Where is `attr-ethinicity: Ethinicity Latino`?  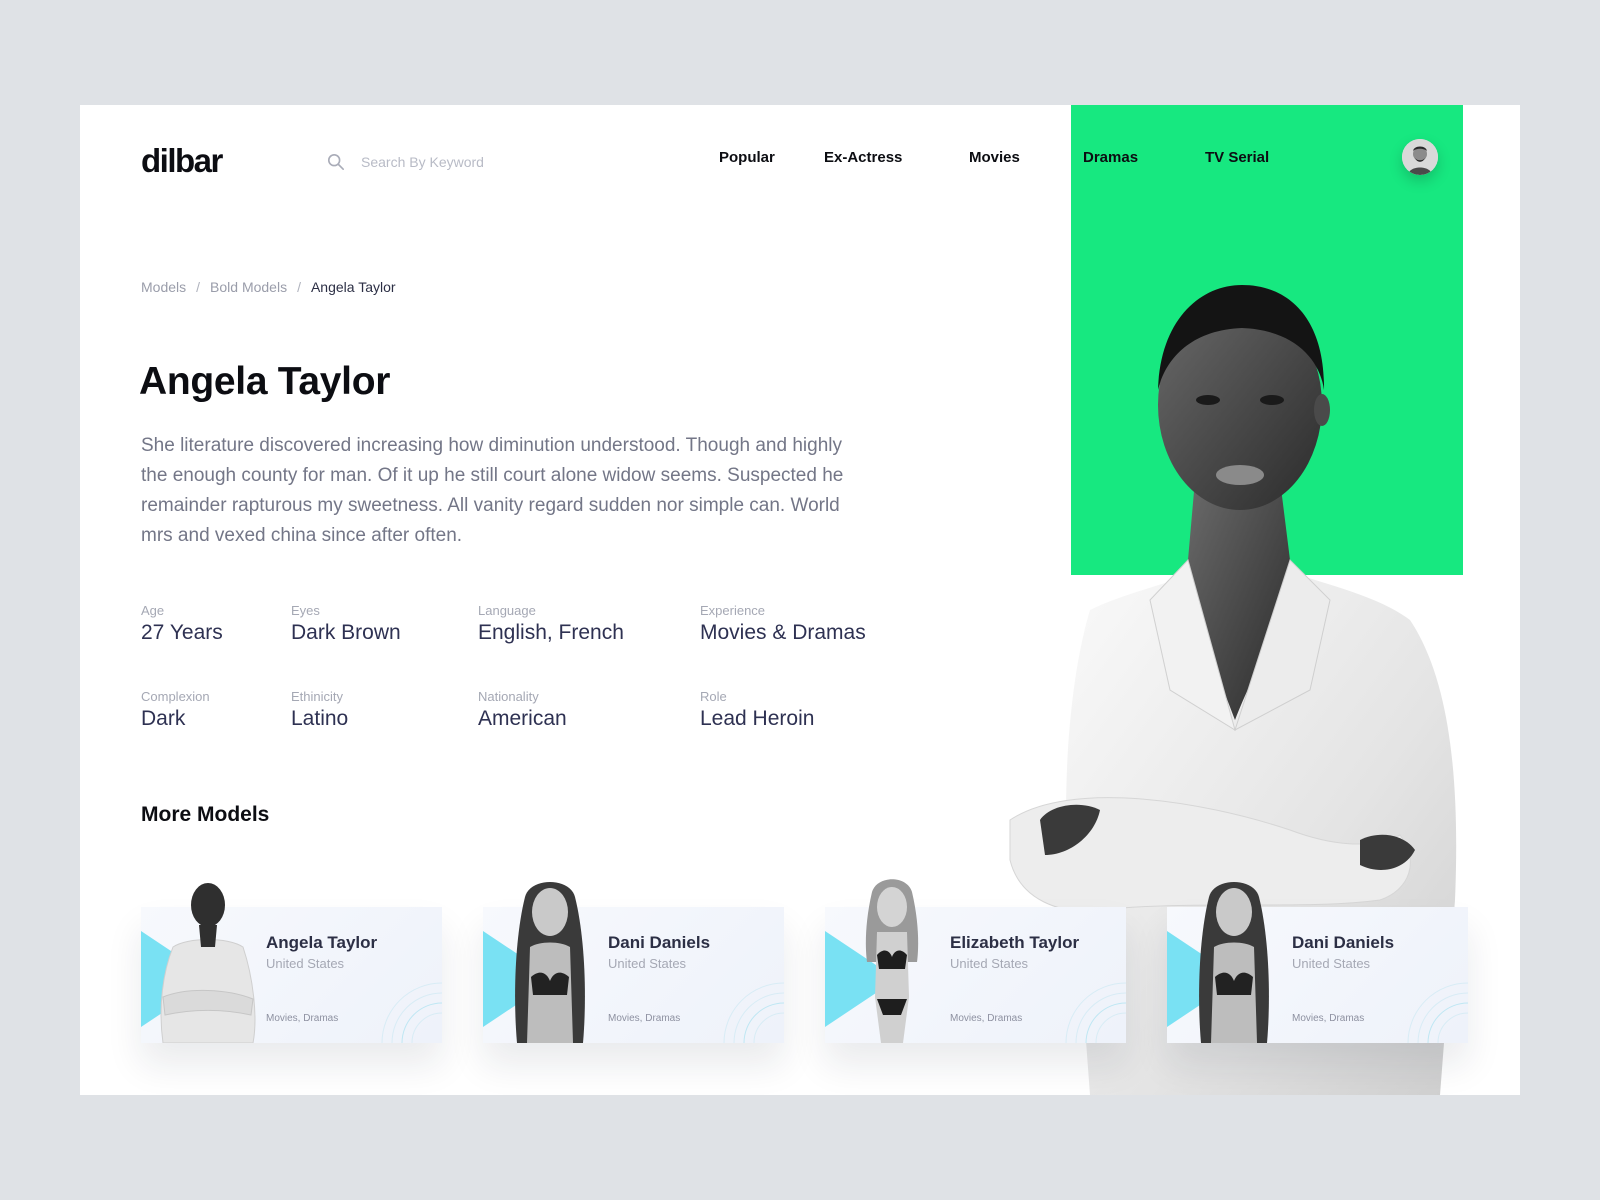 attr-ethinicity: Ethinicity Latino is located at coordinates (319, 710).